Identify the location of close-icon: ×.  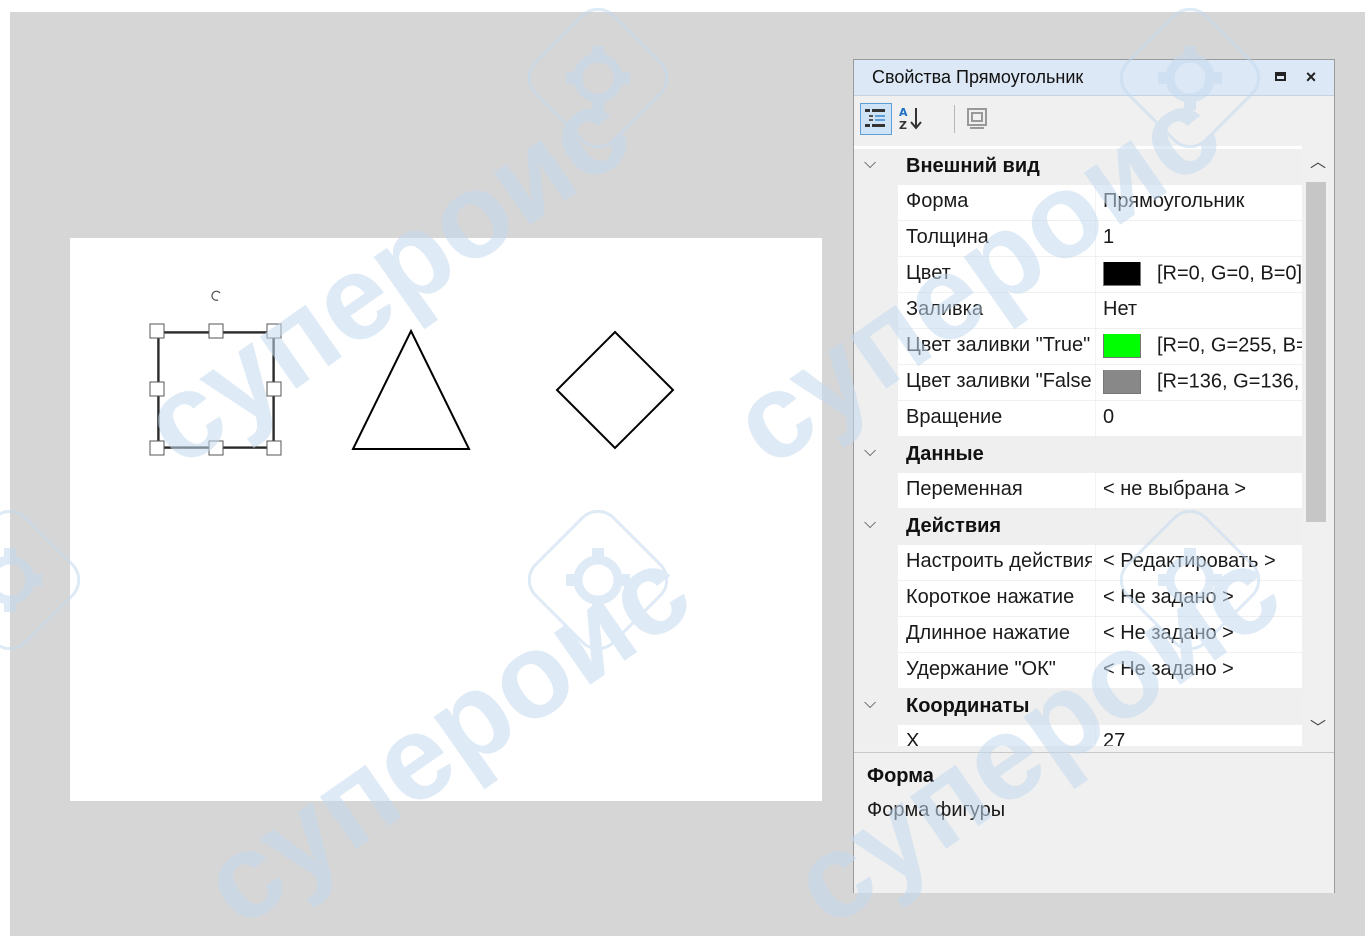
(1311, 77).